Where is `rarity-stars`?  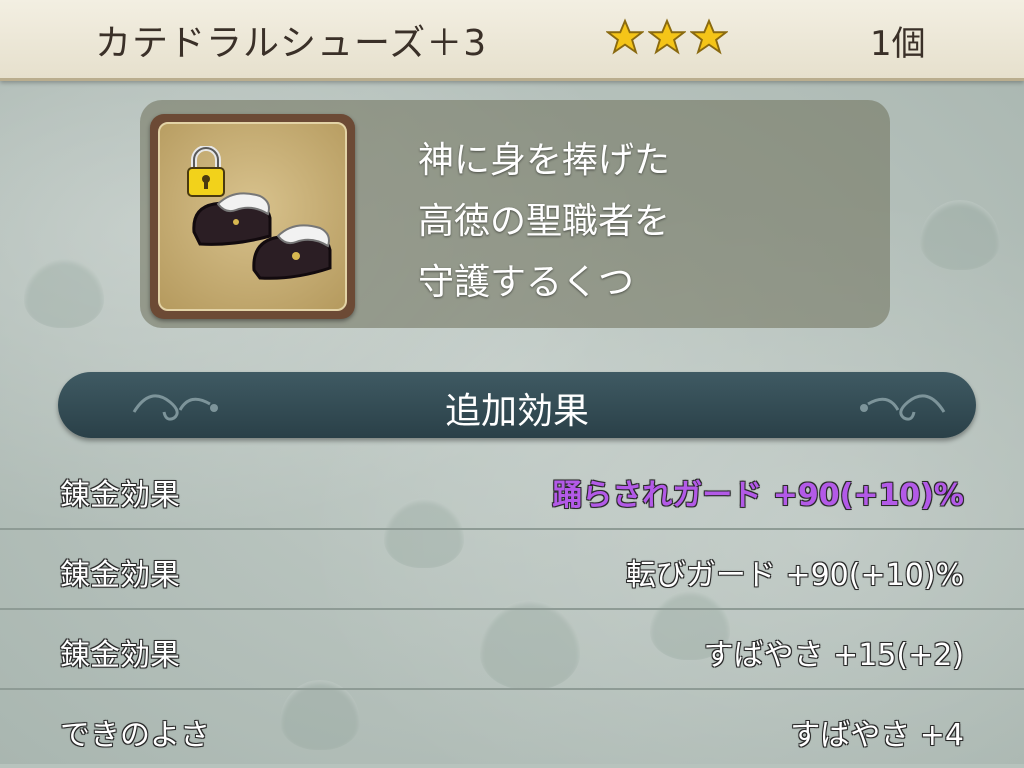 rarity-stars is located at coordinates (667, 37).